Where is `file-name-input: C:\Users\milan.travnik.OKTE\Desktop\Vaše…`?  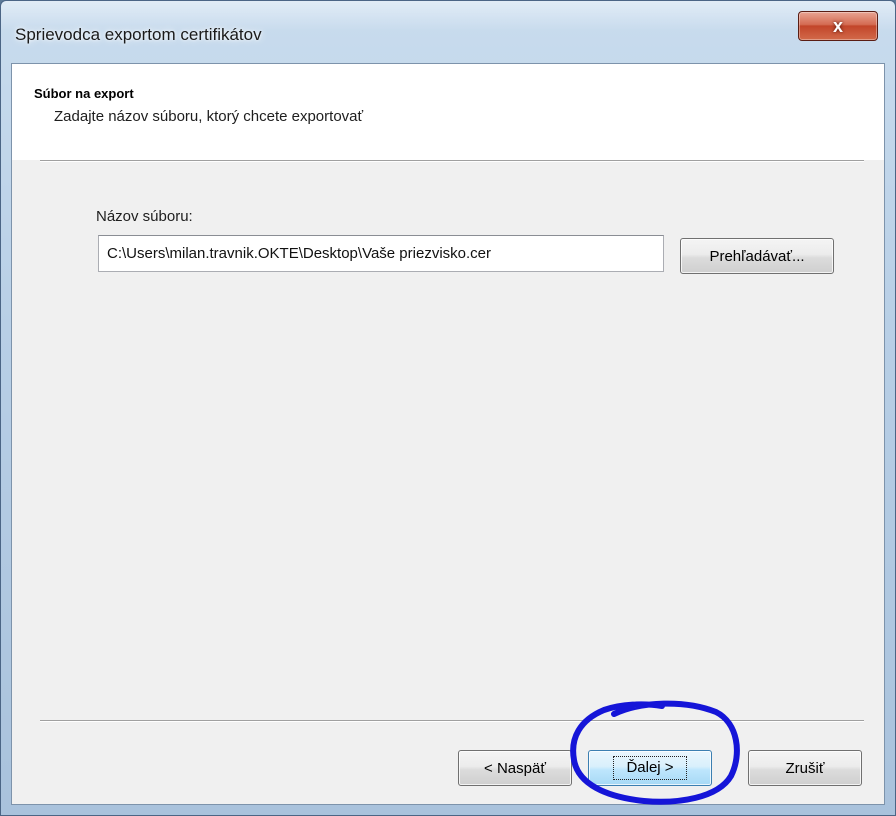
file-name-input: C:\Users\milan.travnik.OKTE\Desktop\Vaše… is located at coordinates (381, 253).